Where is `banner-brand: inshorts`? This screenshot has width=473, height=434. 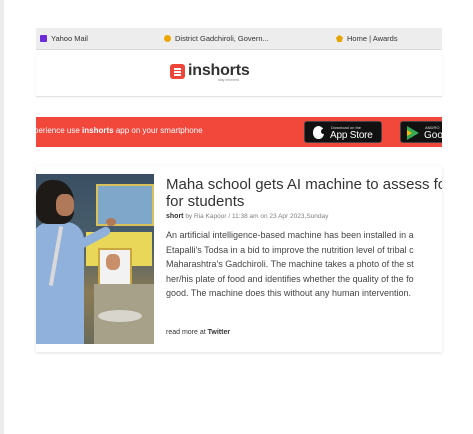
banner-brand: inshorts is located at coordinates (98, 130).